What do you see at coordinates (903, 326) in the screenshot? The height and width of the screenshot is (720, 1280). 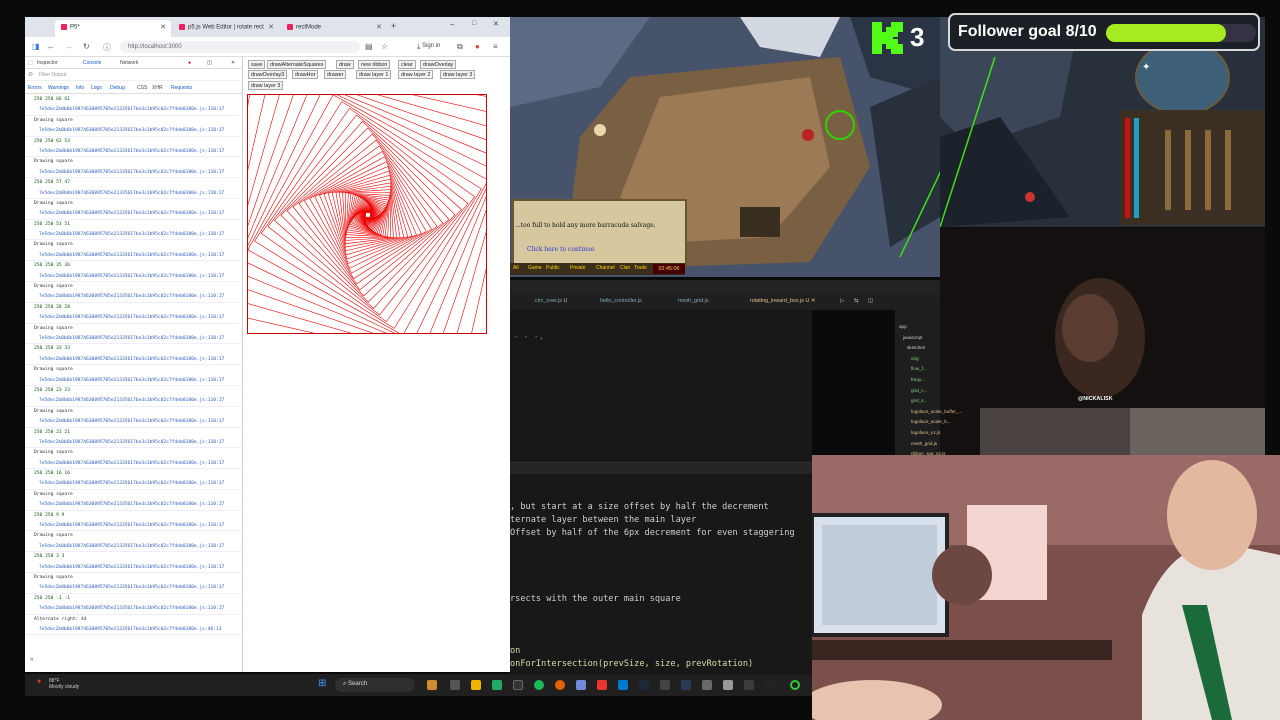 I see `explorer-item: app` at bounding box center [903, 326].